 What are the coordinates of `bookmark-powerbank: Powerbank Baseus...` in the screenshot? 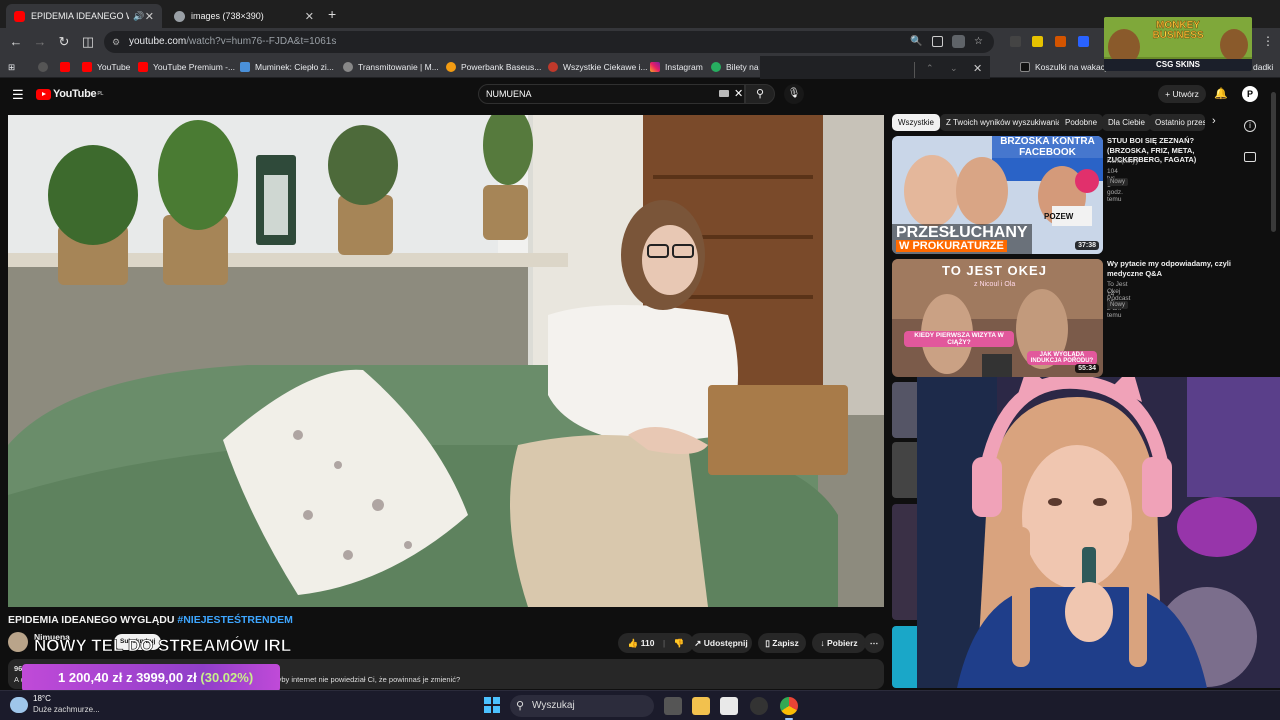 It's located at (493, 67).